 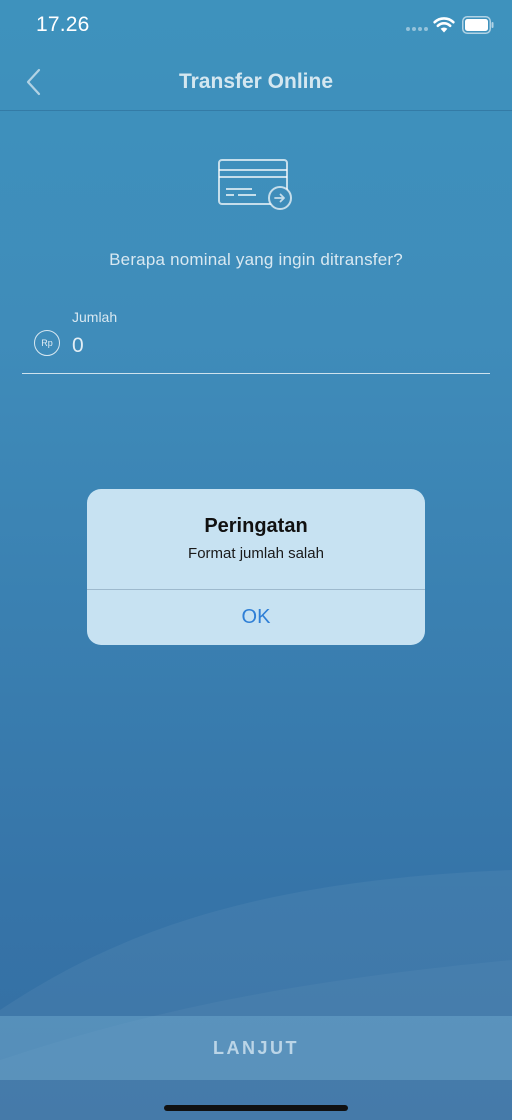 I want to click on next-button: LANJUT, so click(x=256, y=1048).